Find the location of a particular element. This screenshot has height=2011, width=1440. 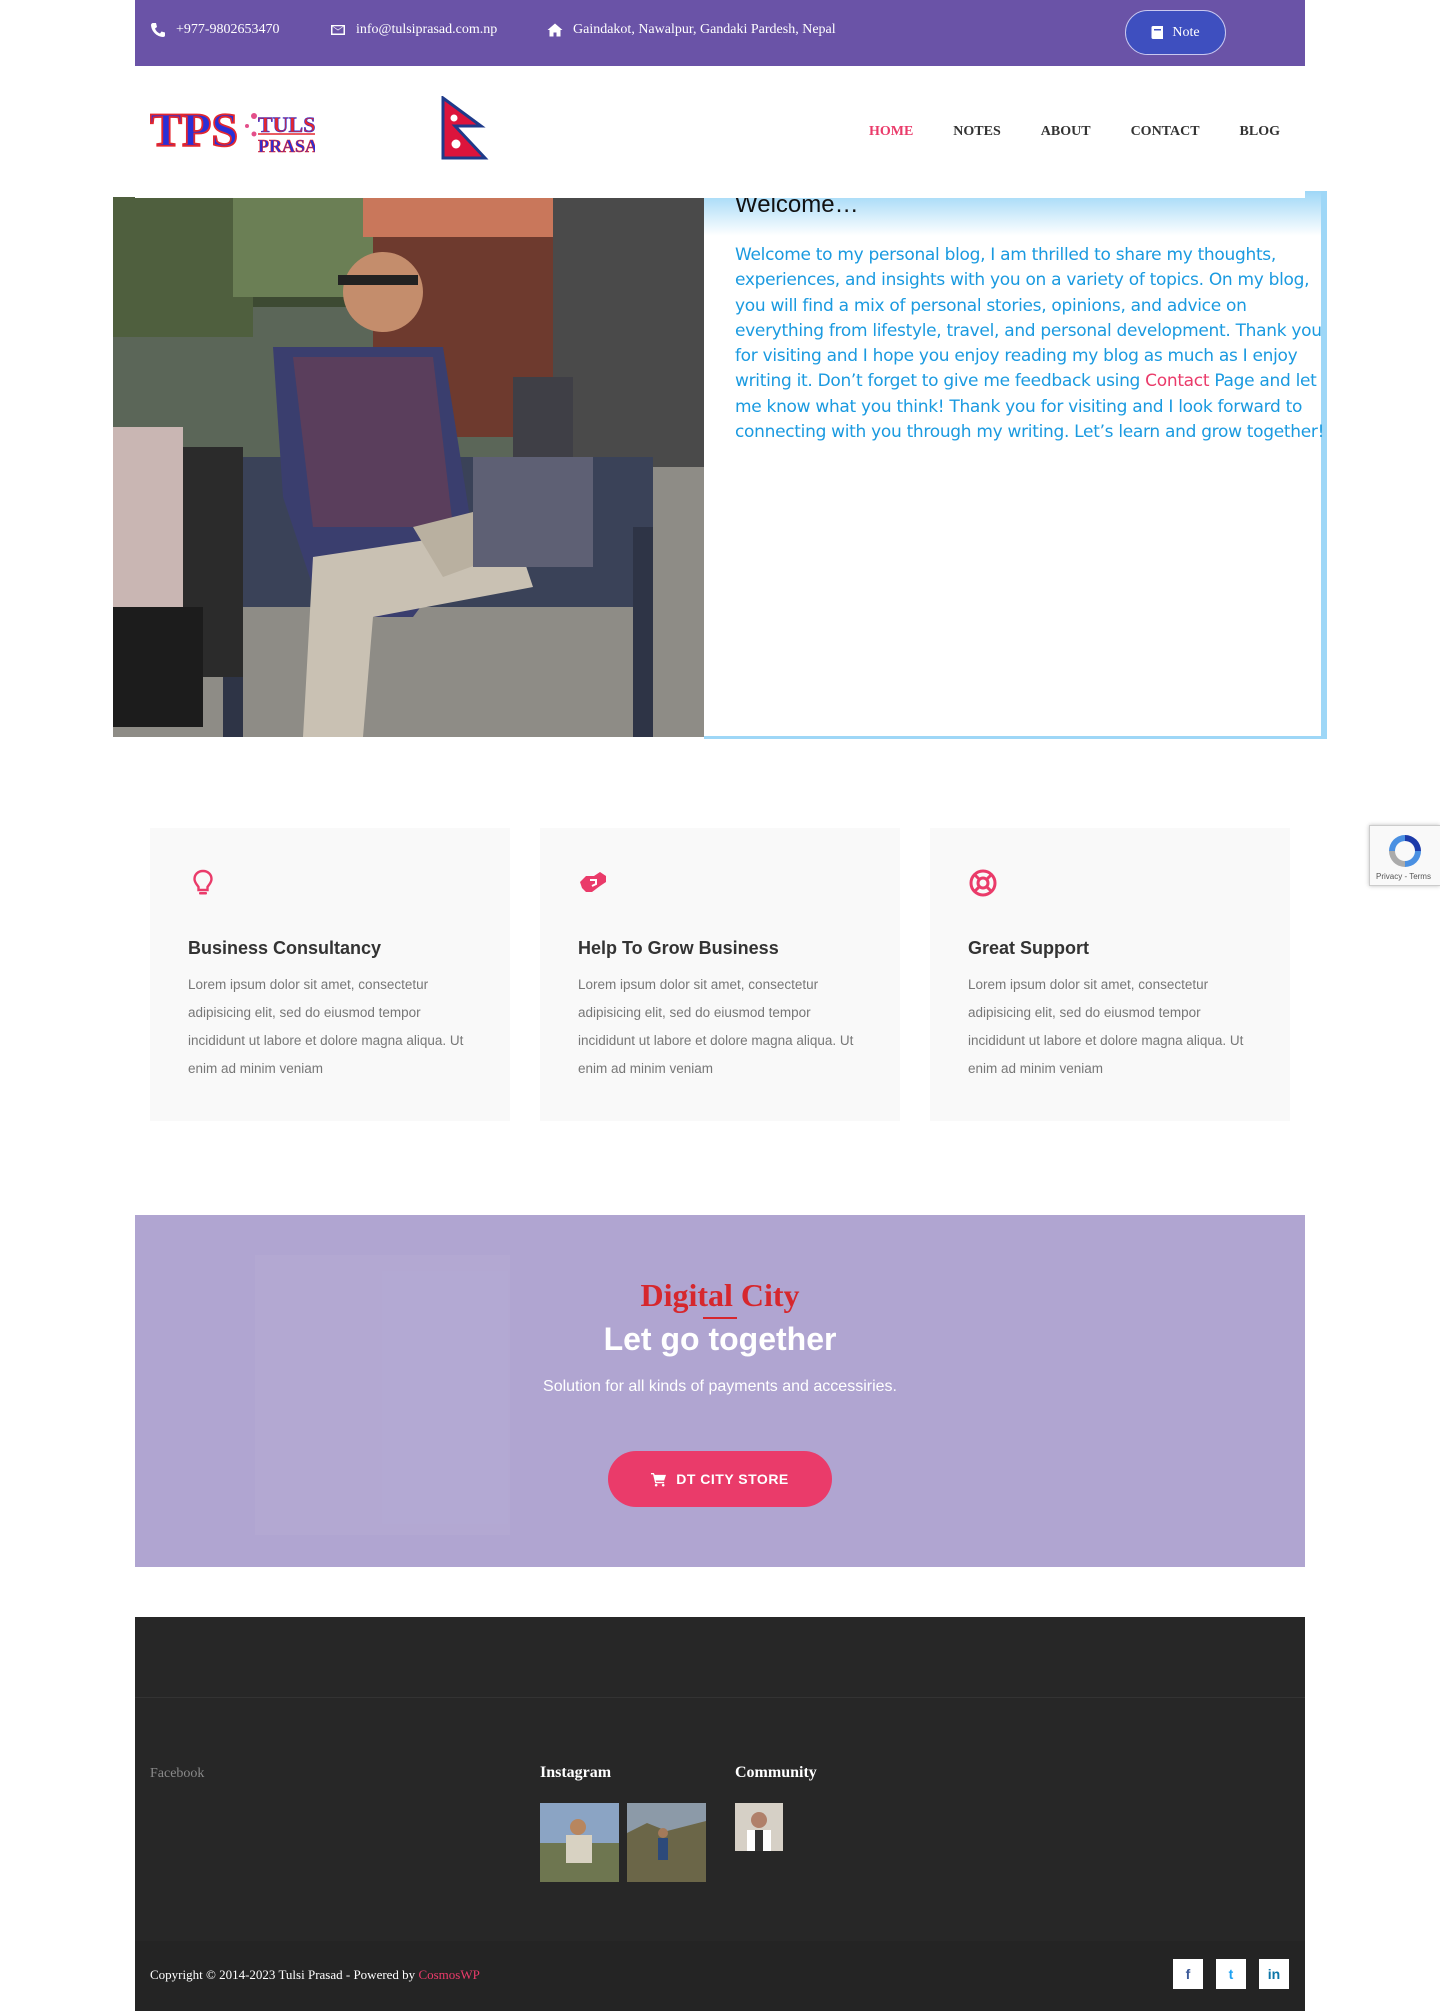

linkedin-icon: in is located at coordinates (1274, 1974).